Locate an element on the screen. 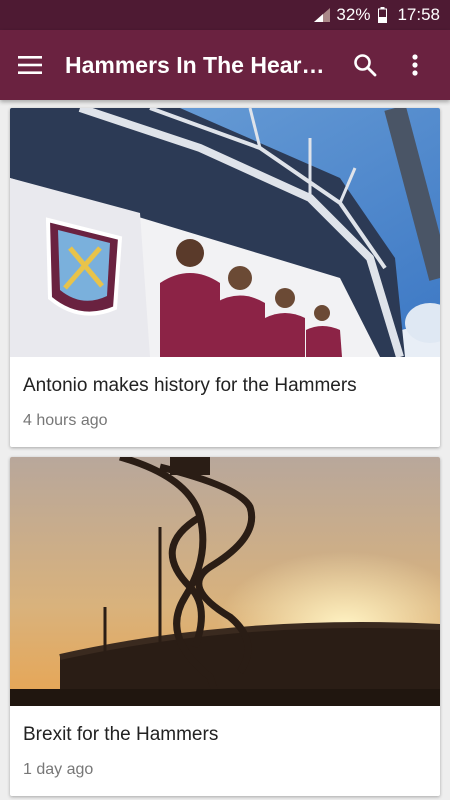  clock: 17:58 is located at coordinates (418, 14).